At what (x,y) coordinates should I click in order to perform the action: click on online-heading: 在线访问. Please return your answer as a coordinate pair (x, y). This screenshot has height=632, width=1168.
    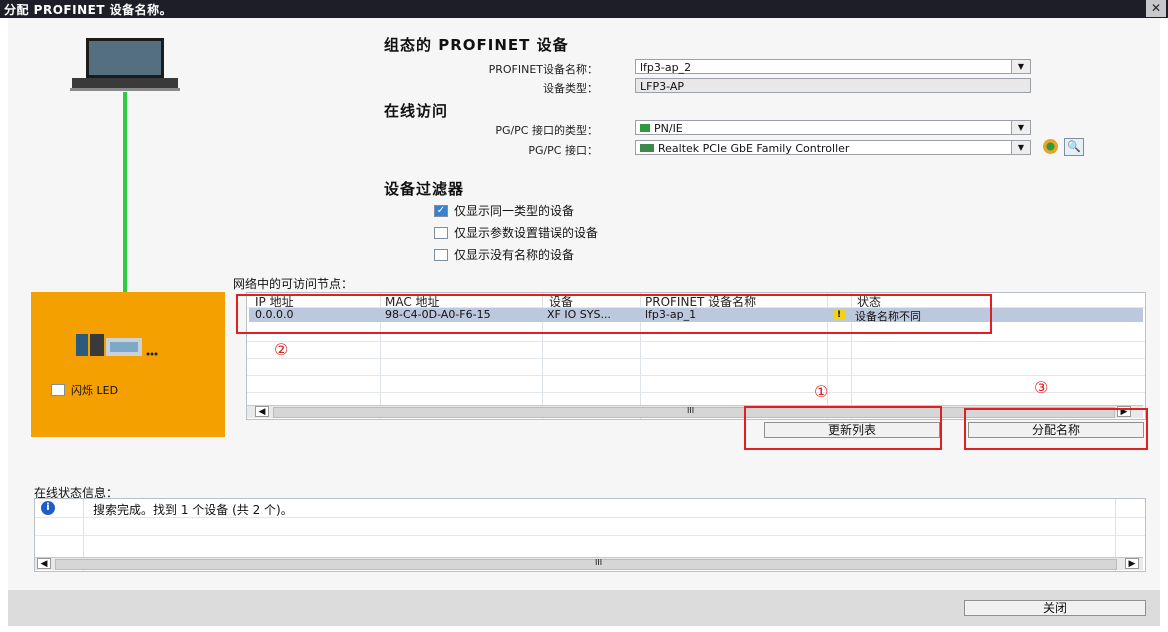
    Looking at the image, I should click on (416, 111).